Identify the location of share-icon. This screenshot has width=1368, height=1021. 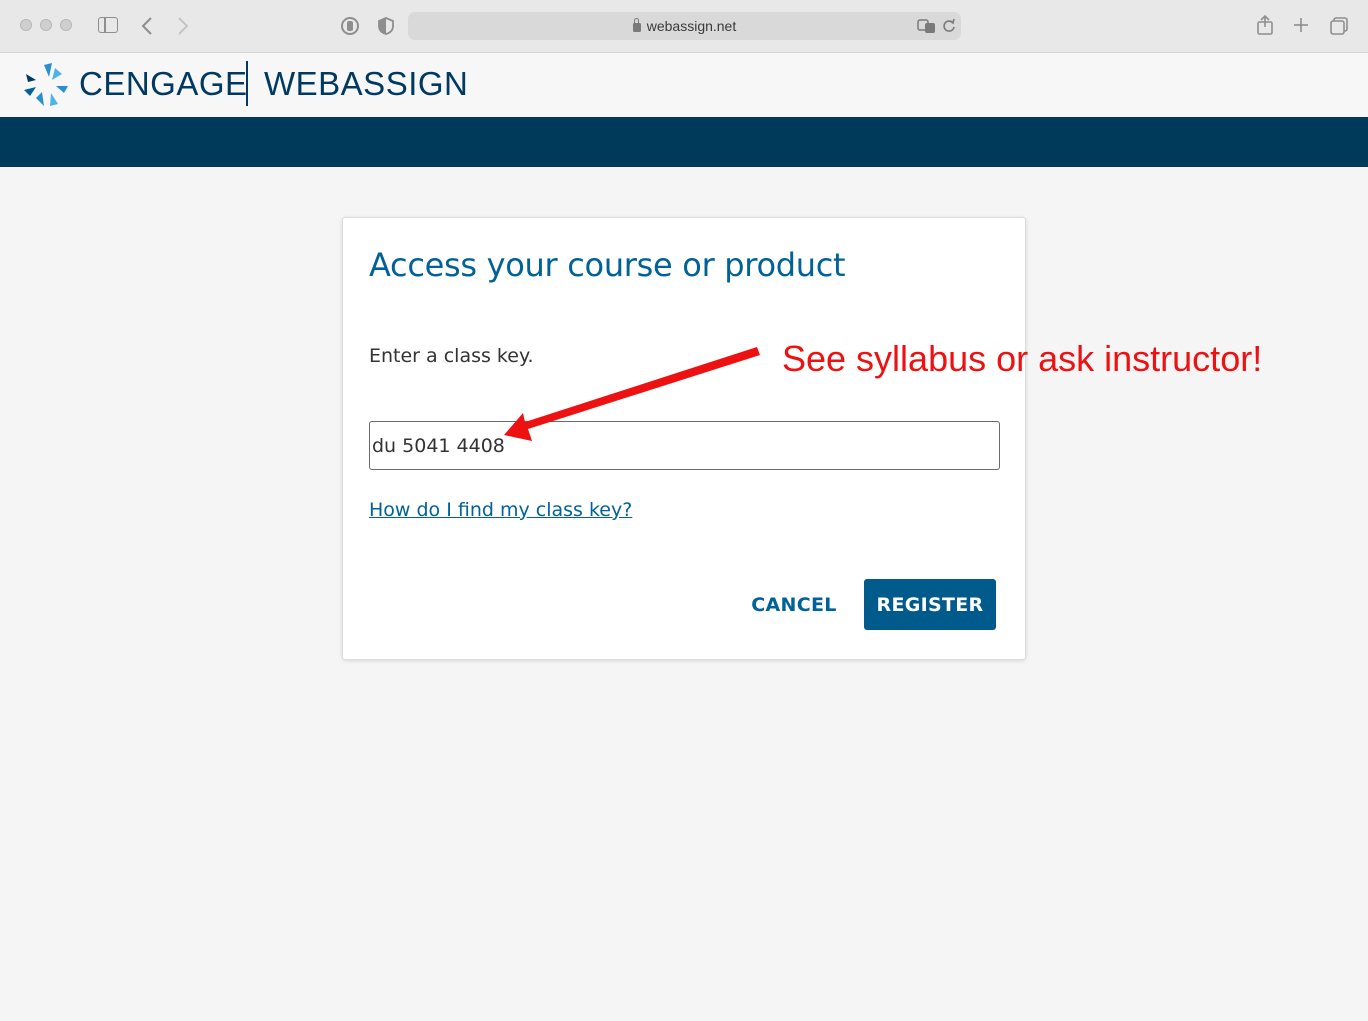
(1265, 25).